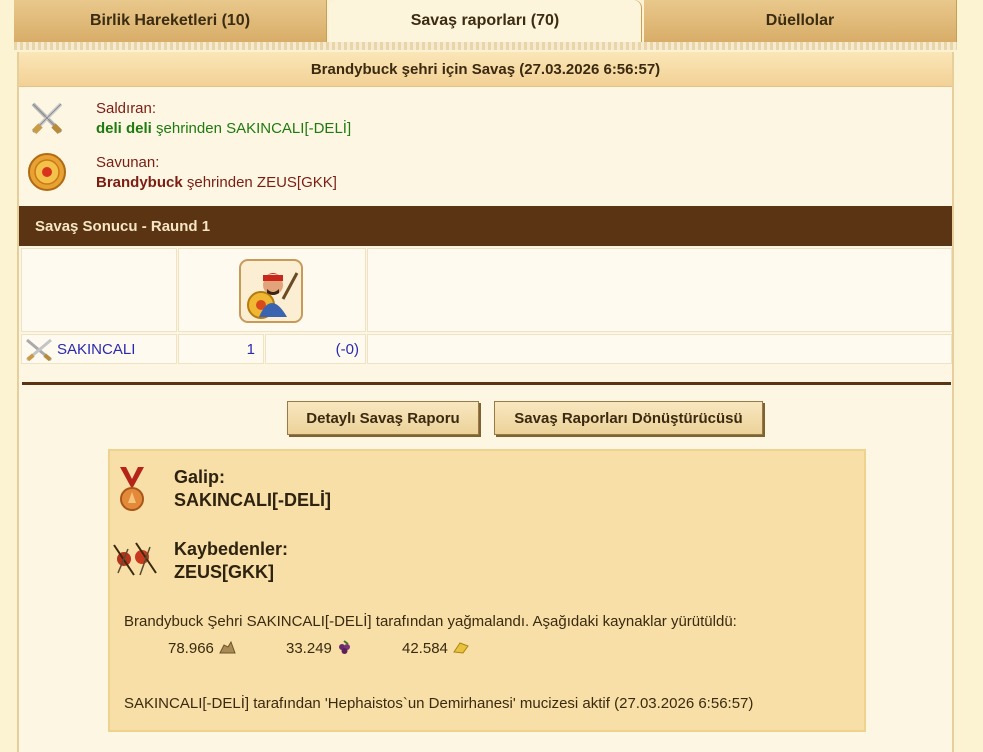 This screenshot has height=752, width=983. I want to click on tab-divider, so click(485, 46).